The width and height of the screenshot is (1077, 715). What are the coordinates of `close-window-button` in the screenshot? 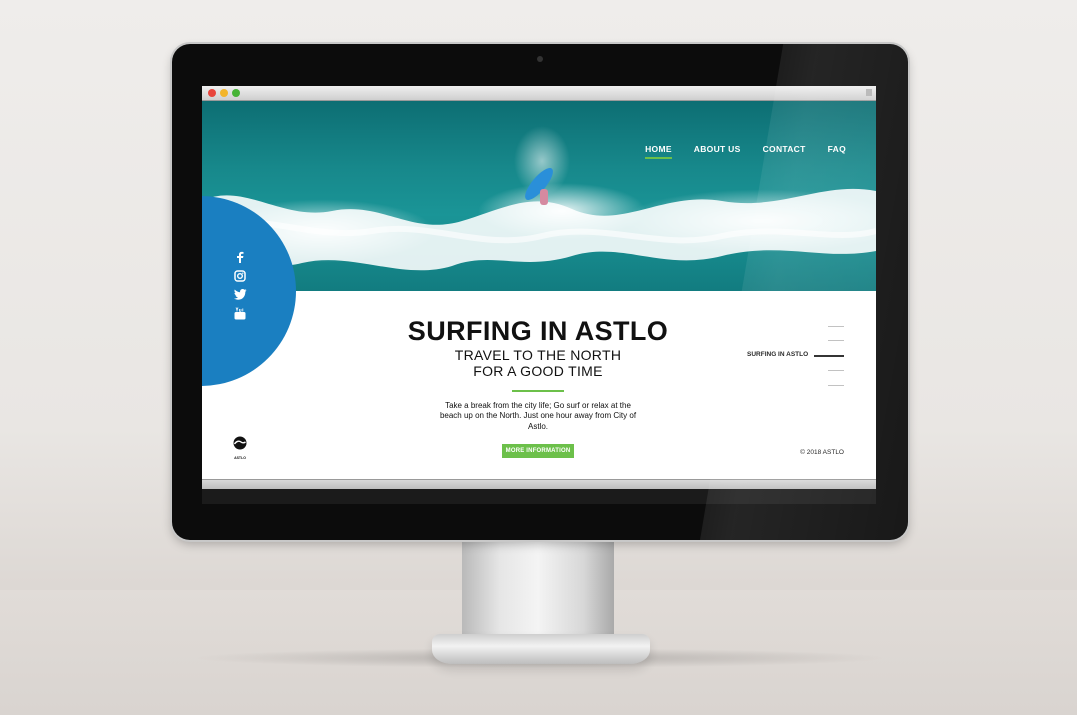 It's located at (212, 93).